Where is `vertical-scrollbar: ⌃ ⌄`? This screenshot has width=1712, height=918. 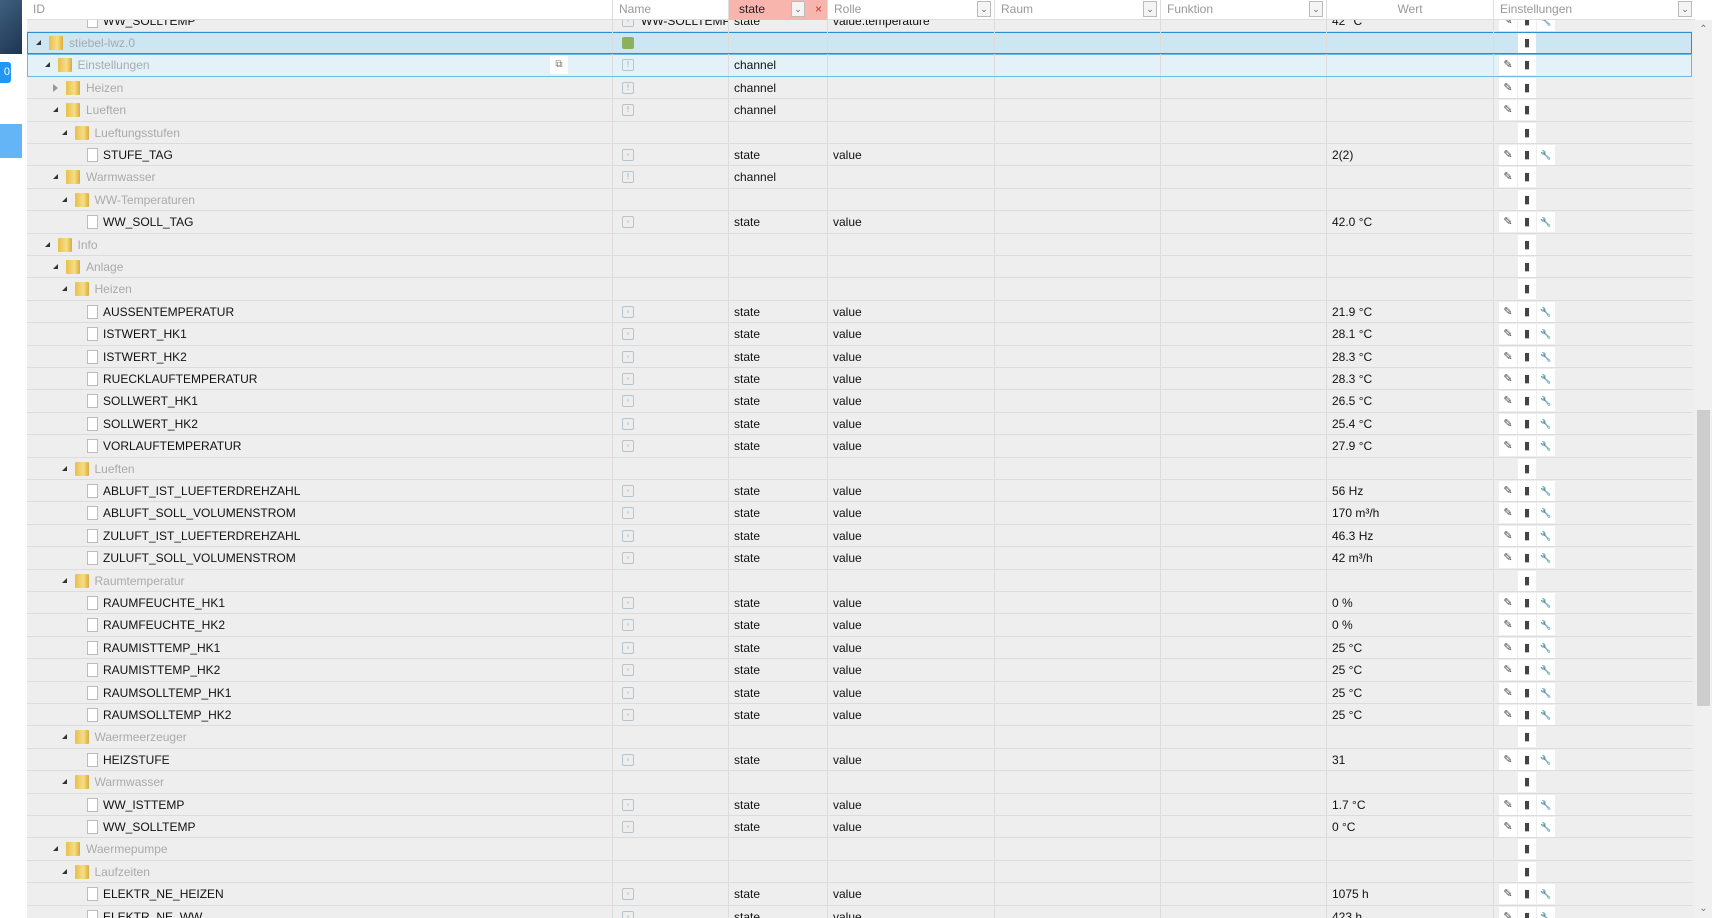 vertical-scrollbar: ⌃ ⌄ is located at coordinates (1703, 469).